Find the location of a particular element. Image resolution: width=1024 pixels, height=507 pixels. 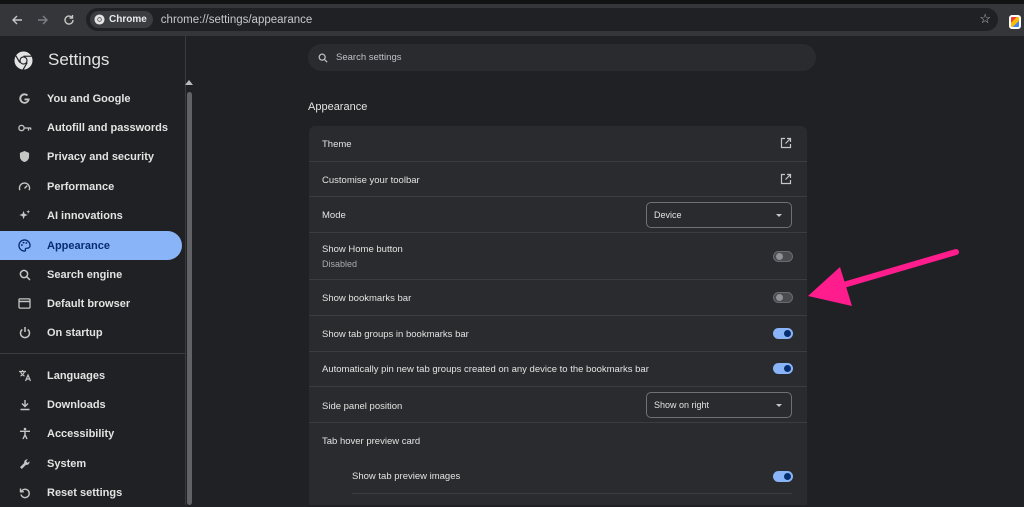

sidebar-item-performance: Performance is located at coordinates (91, 186).